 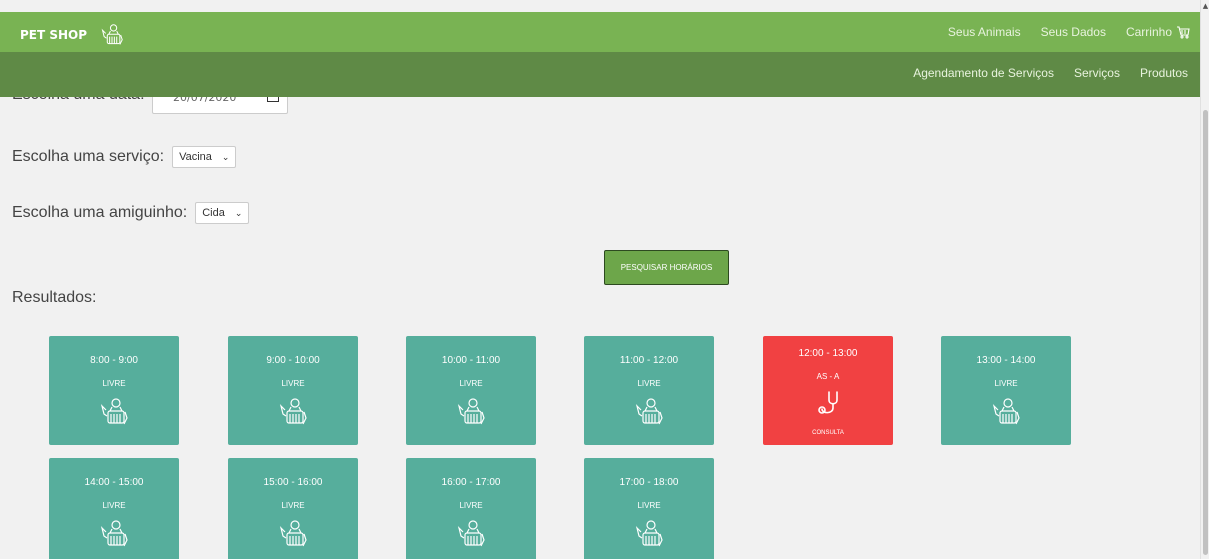 What do you see at coordinates (1164, 73) in the screenshot?
I see `nav-produtos: Produtos` at bounding box center [1164, 73].